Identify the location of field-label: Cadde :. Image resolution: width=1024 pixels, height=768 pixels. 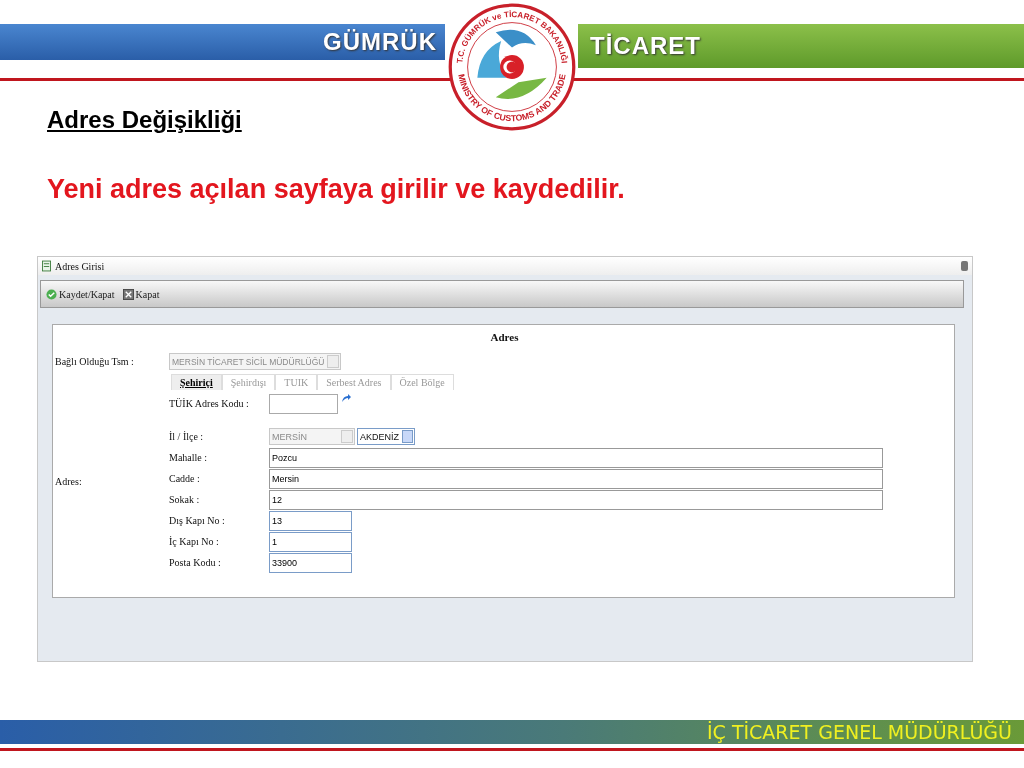
(185, 478).